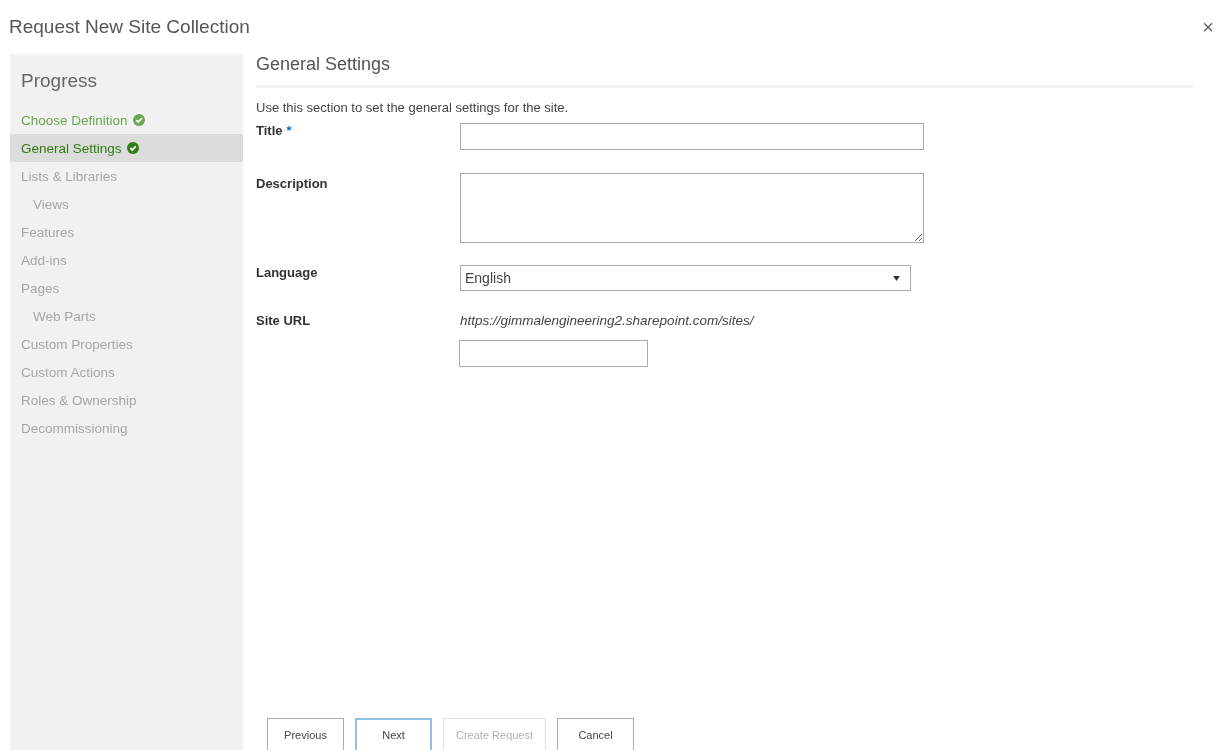 This screenshot has height=750, width=1224. Describe the element at coordinates (607, 320) in the screenshot. I see `url-prefix: https://gimmalengineering2.sharepoint.com/sites/` at that location.